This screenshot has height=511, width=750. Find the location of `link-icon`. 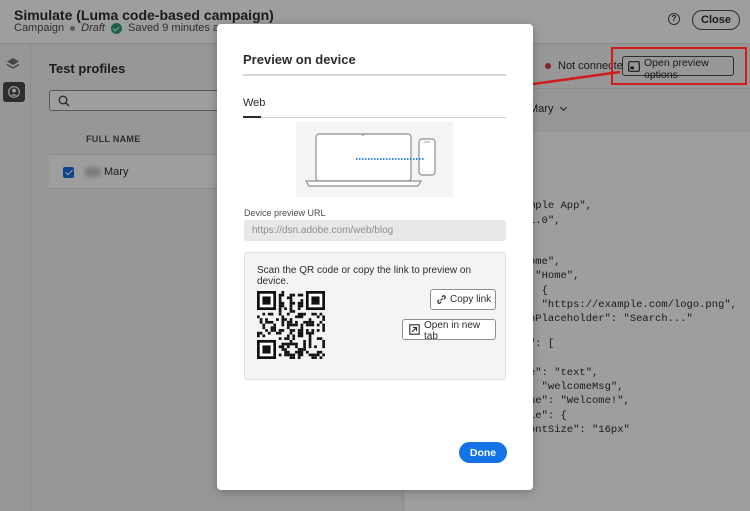

link-icon is located at coordinates (441, 299).